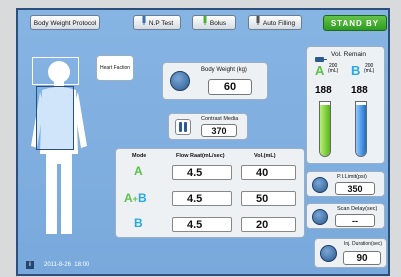  I want to click on mode-b-label: B, so click(138, 223).